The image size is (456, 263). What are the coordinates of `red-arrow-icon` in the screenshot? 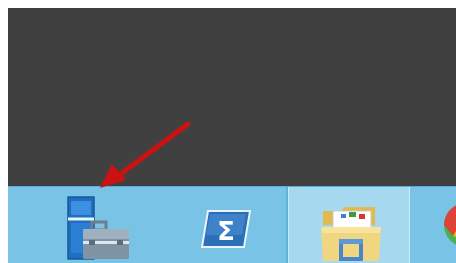 It's located at (142, 155).